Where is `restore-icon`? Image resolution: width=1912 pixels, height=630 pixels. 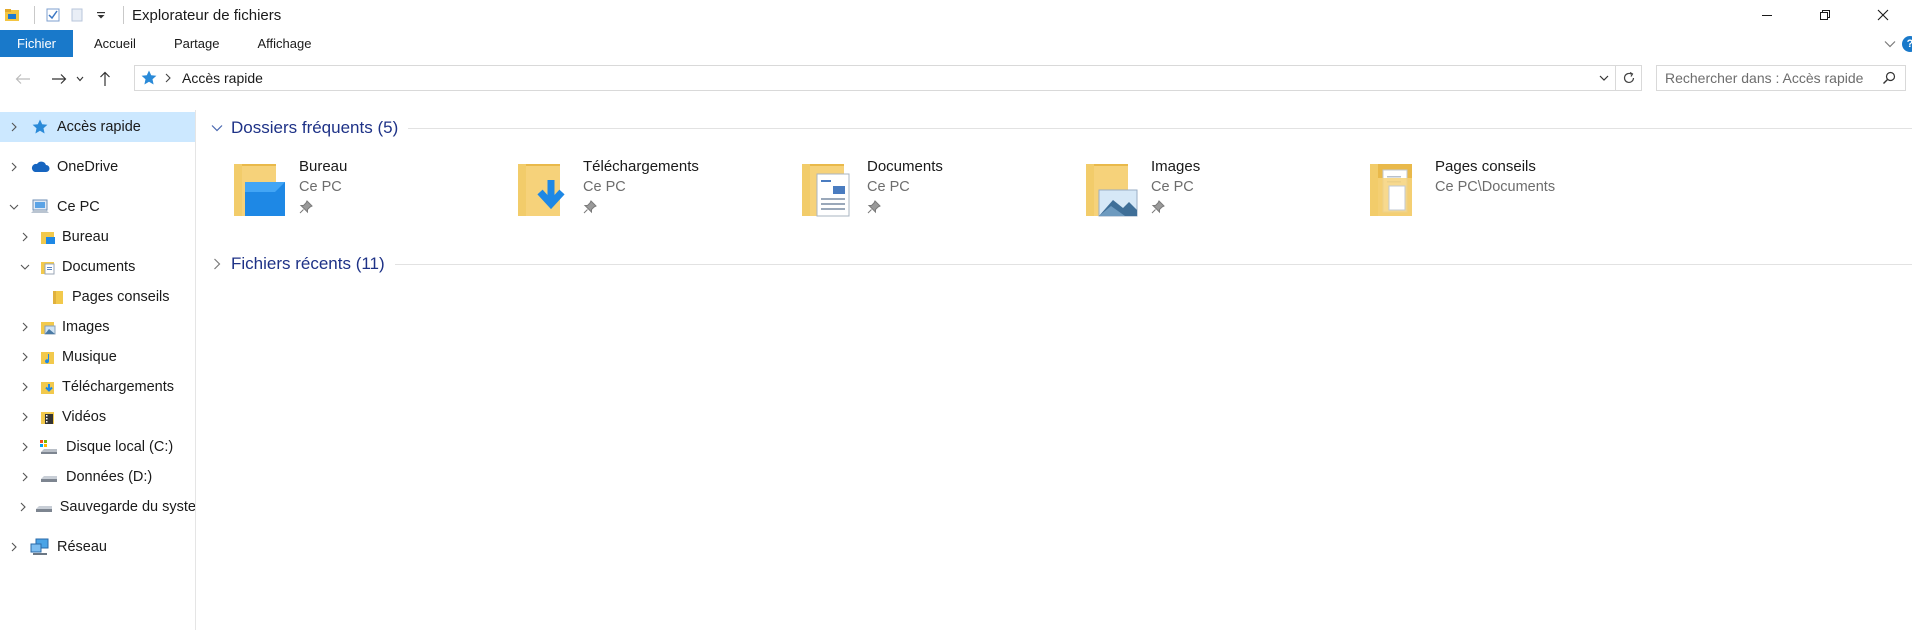
restore-icon is located at coordinates (1825, 15).